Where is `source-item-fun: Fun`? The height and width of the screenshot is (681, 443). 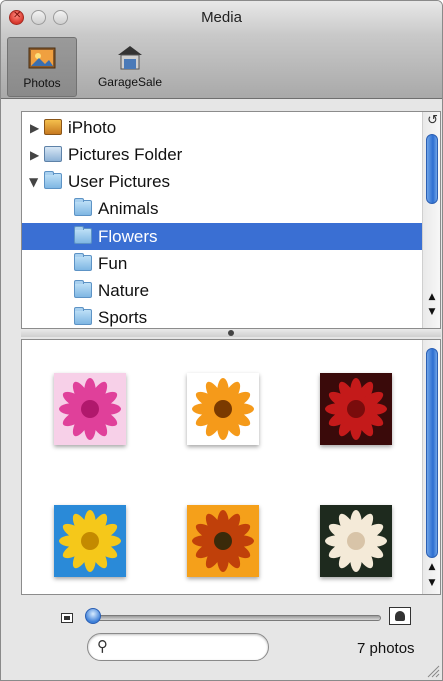
source-item-fun: Fun is located at coordinates (222, 263).